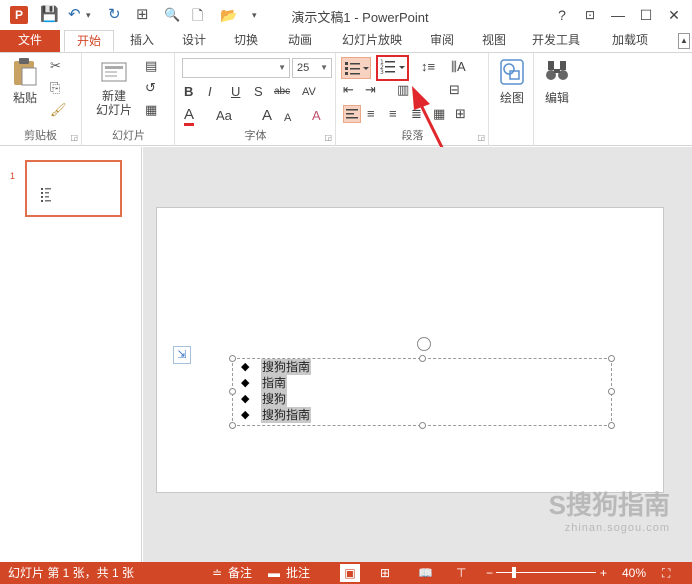 The image size is (692, 584). What do you see at coordinates (19, 15) in the screenshot?
I see `powerpoint-app-icon: P` at bounding box center [19, 15].